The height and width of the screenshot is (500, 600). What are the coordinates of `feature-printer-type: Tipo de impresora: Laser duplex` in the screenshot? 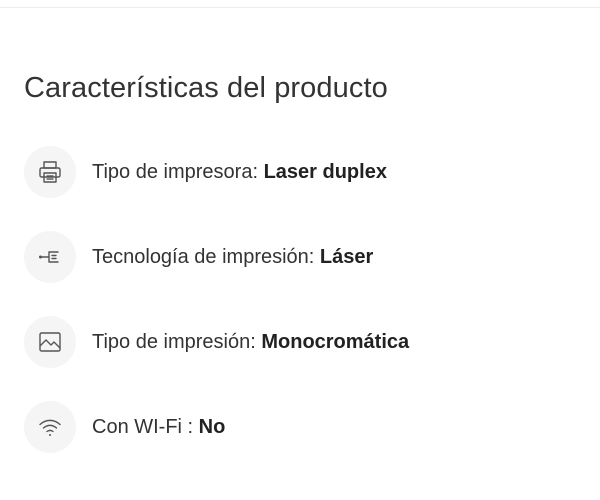 It's located at (239, 172).